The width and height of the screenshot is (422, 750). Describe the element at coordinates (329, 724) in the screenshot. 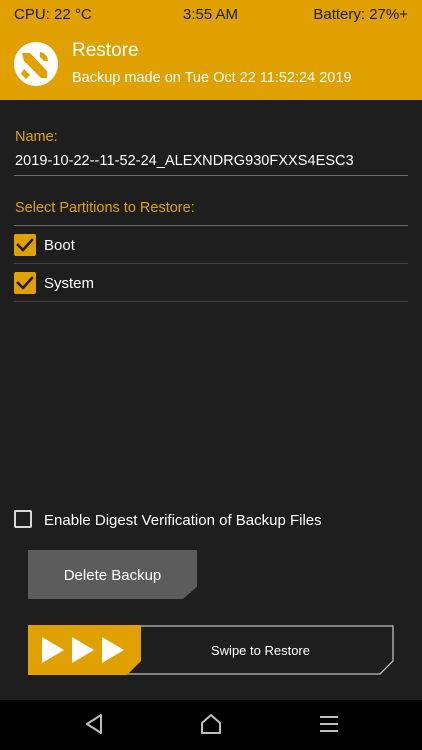

I see `menu-lines-icon` at that location.